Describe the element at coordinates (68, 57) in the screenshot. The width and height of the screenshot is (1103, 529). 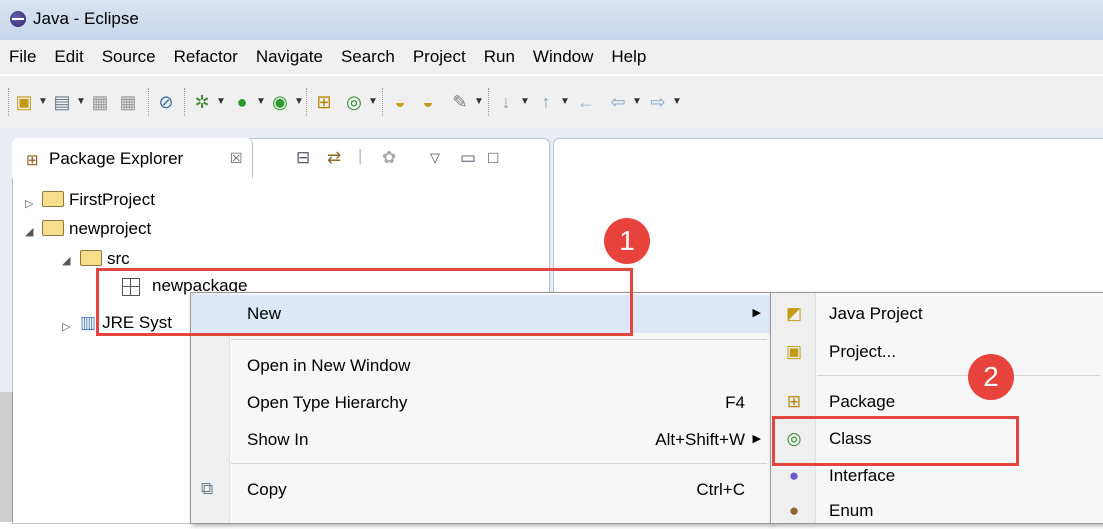
I see `menu-edit: Edit` at that location.